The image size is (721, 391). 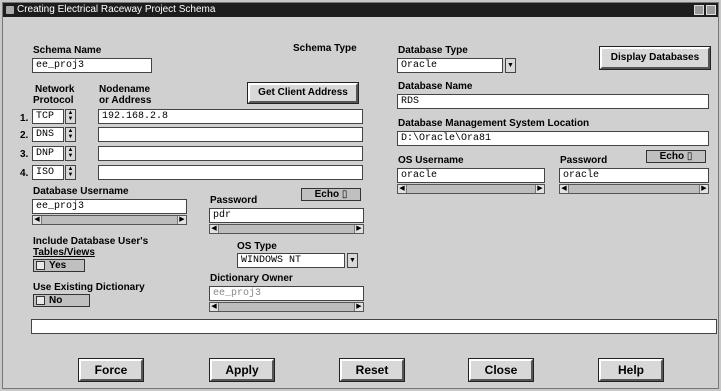 What do you see at coordinates (91, 241) in the screenshot?
I see `include-views-label: Include Database User's` at bounding box center [91, 241].